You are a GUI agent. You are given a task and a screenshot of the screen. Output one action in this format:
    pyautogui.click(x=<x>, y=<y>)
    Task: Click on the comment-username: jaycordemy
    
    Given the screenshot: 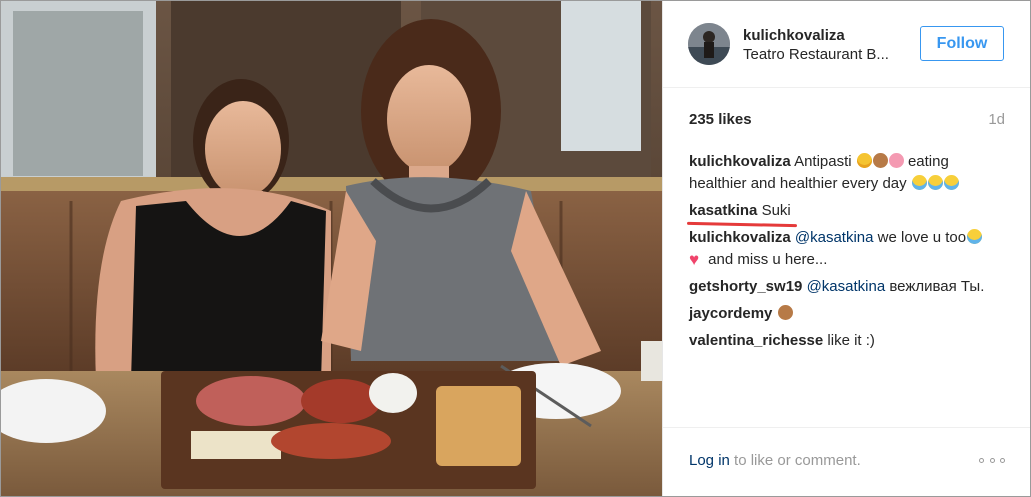 What is the action you would take?
    pyautogui.click(x=730, y=313)
    